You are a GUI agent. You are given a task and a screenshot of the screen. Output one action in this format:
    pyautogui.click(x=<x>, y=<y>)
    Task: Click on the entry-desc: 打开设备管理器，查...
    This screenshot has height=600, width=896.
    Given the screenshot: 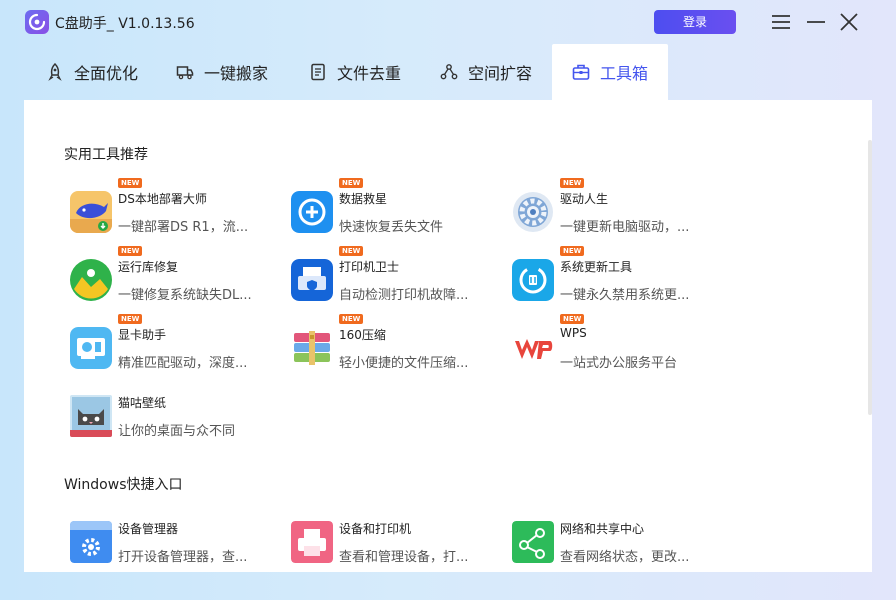 What is the action you would take?
    pyautogui.click(x=183, y=557)
    